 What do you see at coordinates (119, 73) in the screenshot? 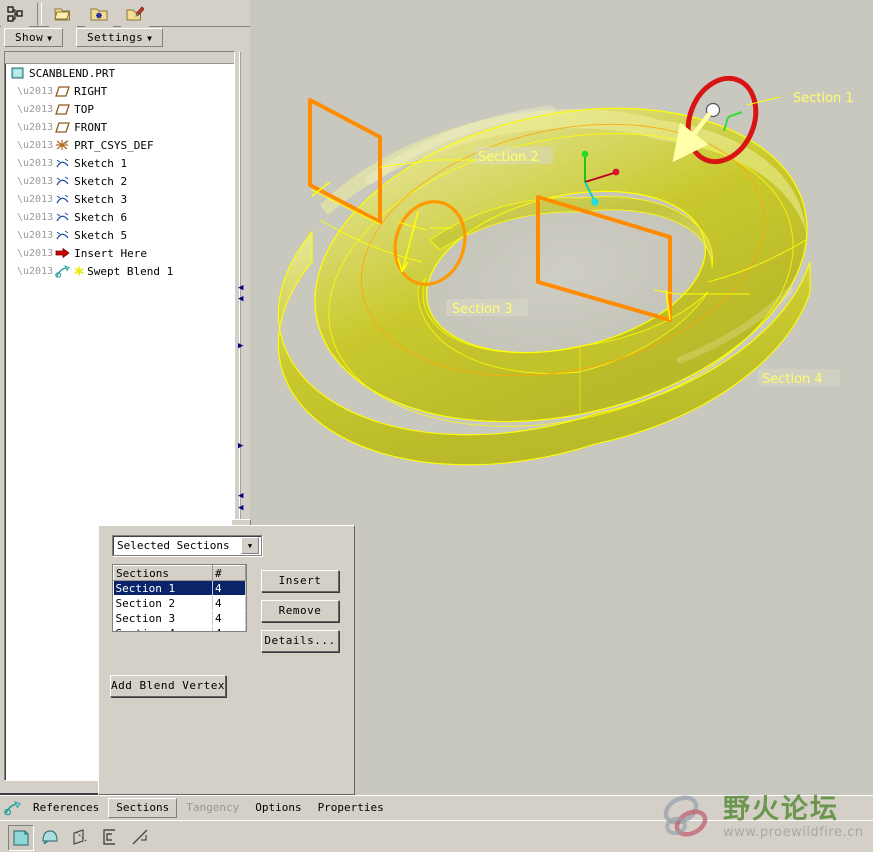
I see `tree-item-root: SCANBLEND.PRT` at bounding box center [119, 73].